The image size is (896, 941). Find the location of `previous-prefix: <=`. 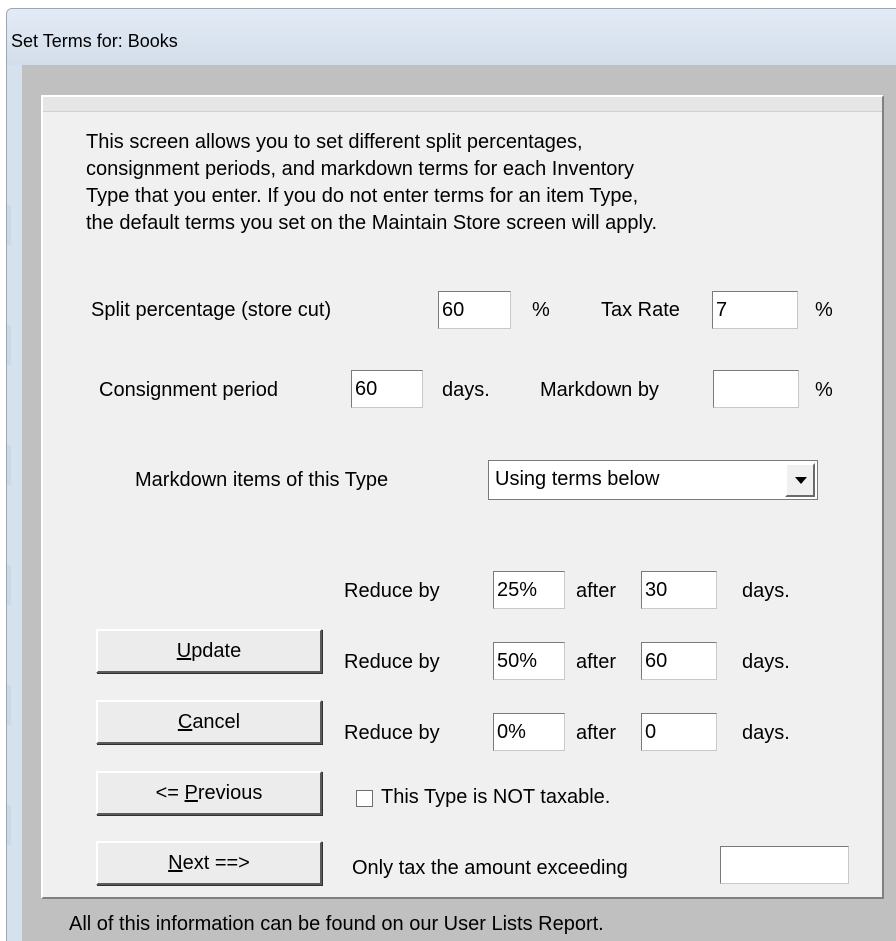

previous-prefix: <= is located at coordinates (170, 793).